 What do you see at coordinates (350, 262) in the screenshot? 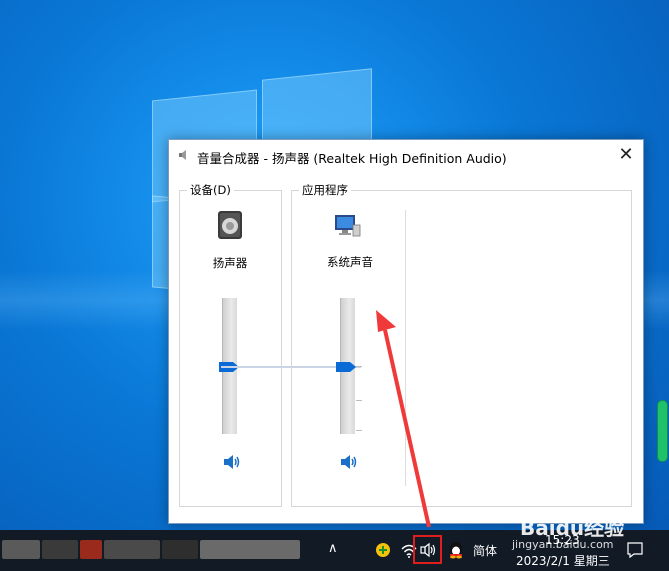
I see `app-name: 系统声音` at bounding box center [350, 262].